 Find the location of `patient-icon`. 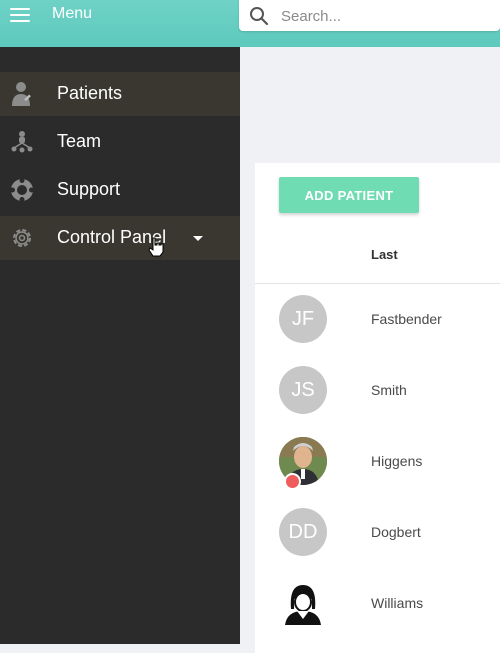

patient-icon is located at coordinates (21, 94).